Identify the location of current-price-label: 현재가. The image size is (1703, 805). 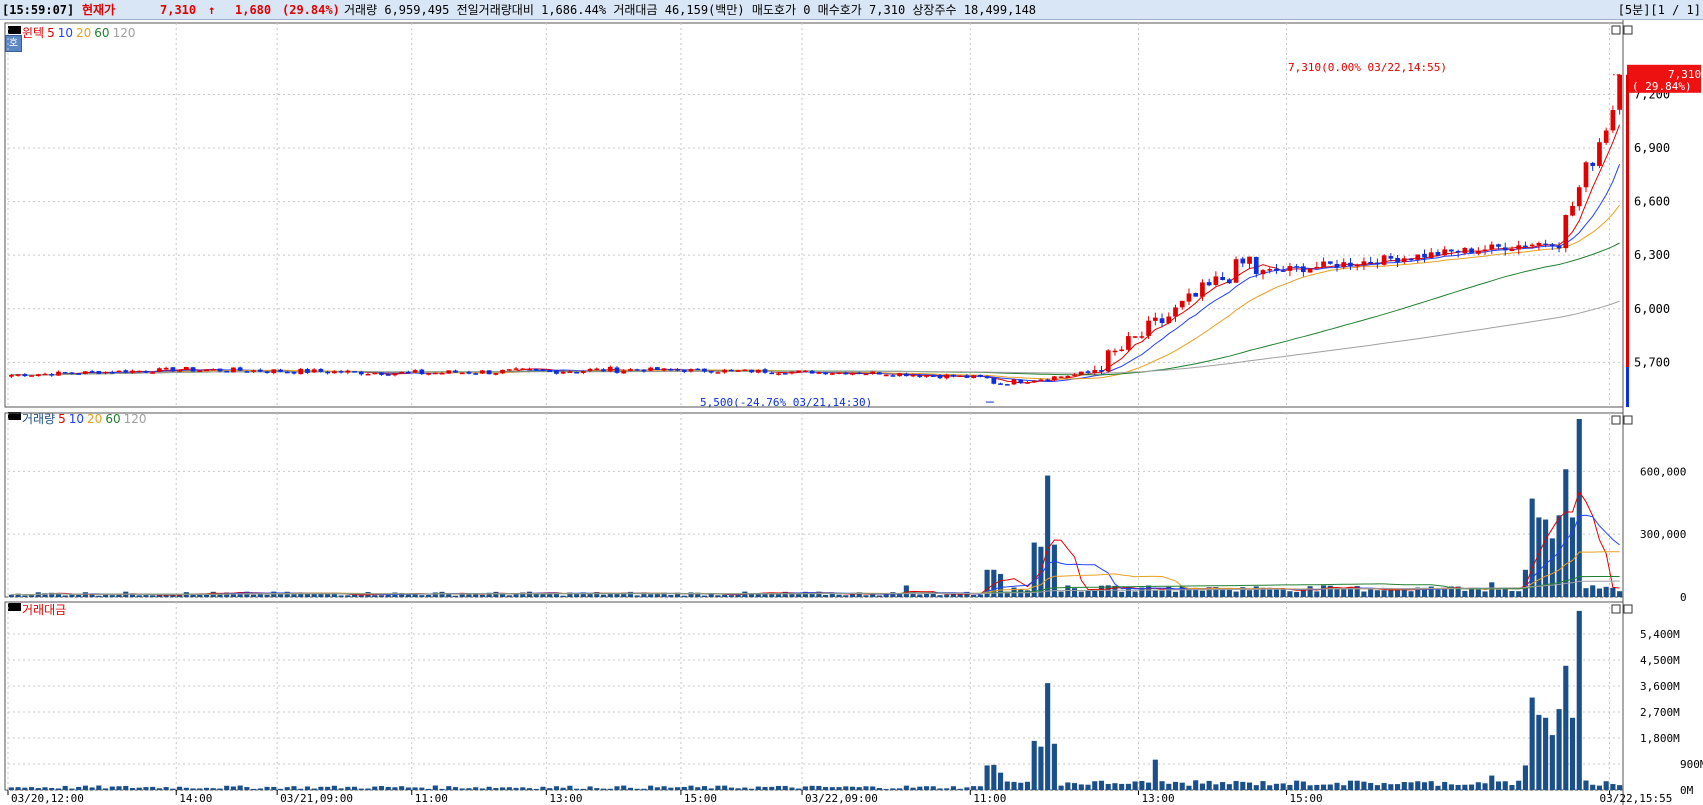
(99, 10).